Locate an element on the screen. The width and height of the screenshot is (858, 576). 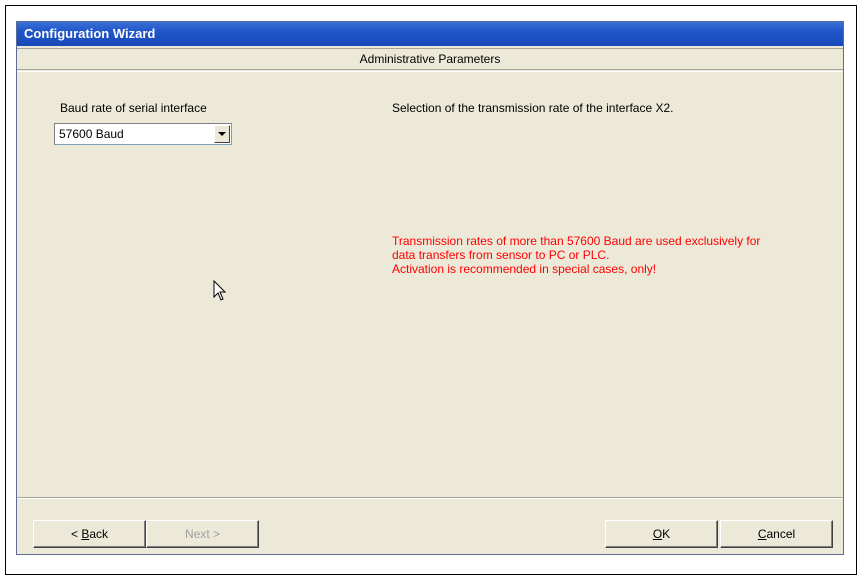
next-button: Next > is located at coordinates (202, 534).